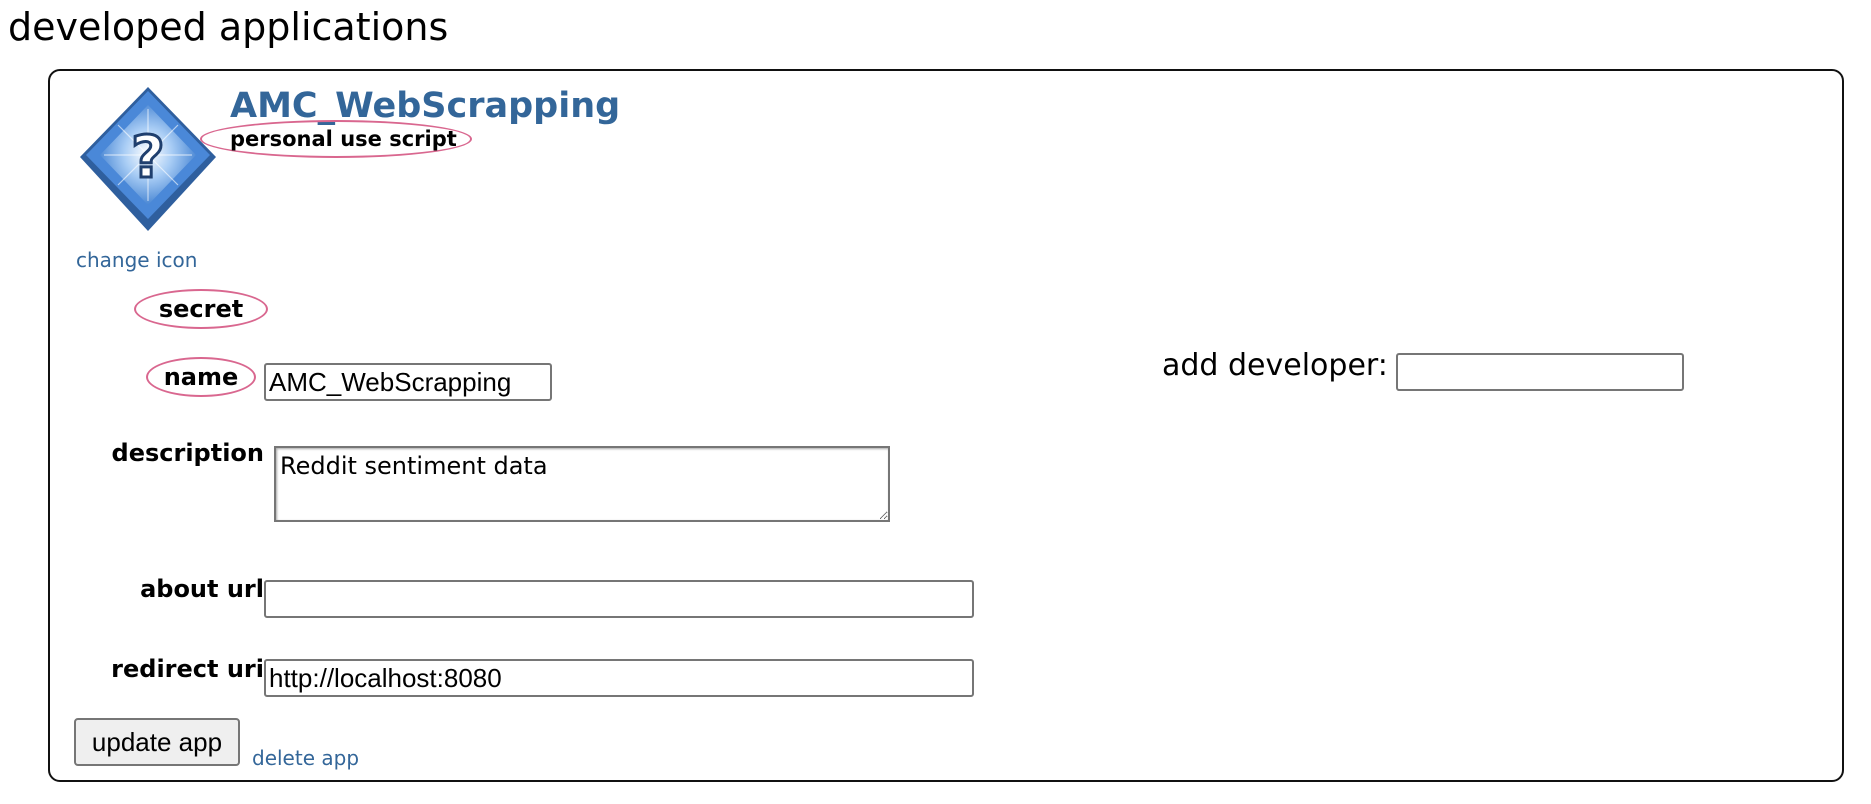 Image resolution: width=1871 pixels, height=804 pixels. I want to click on name-input, so click(408, 382).